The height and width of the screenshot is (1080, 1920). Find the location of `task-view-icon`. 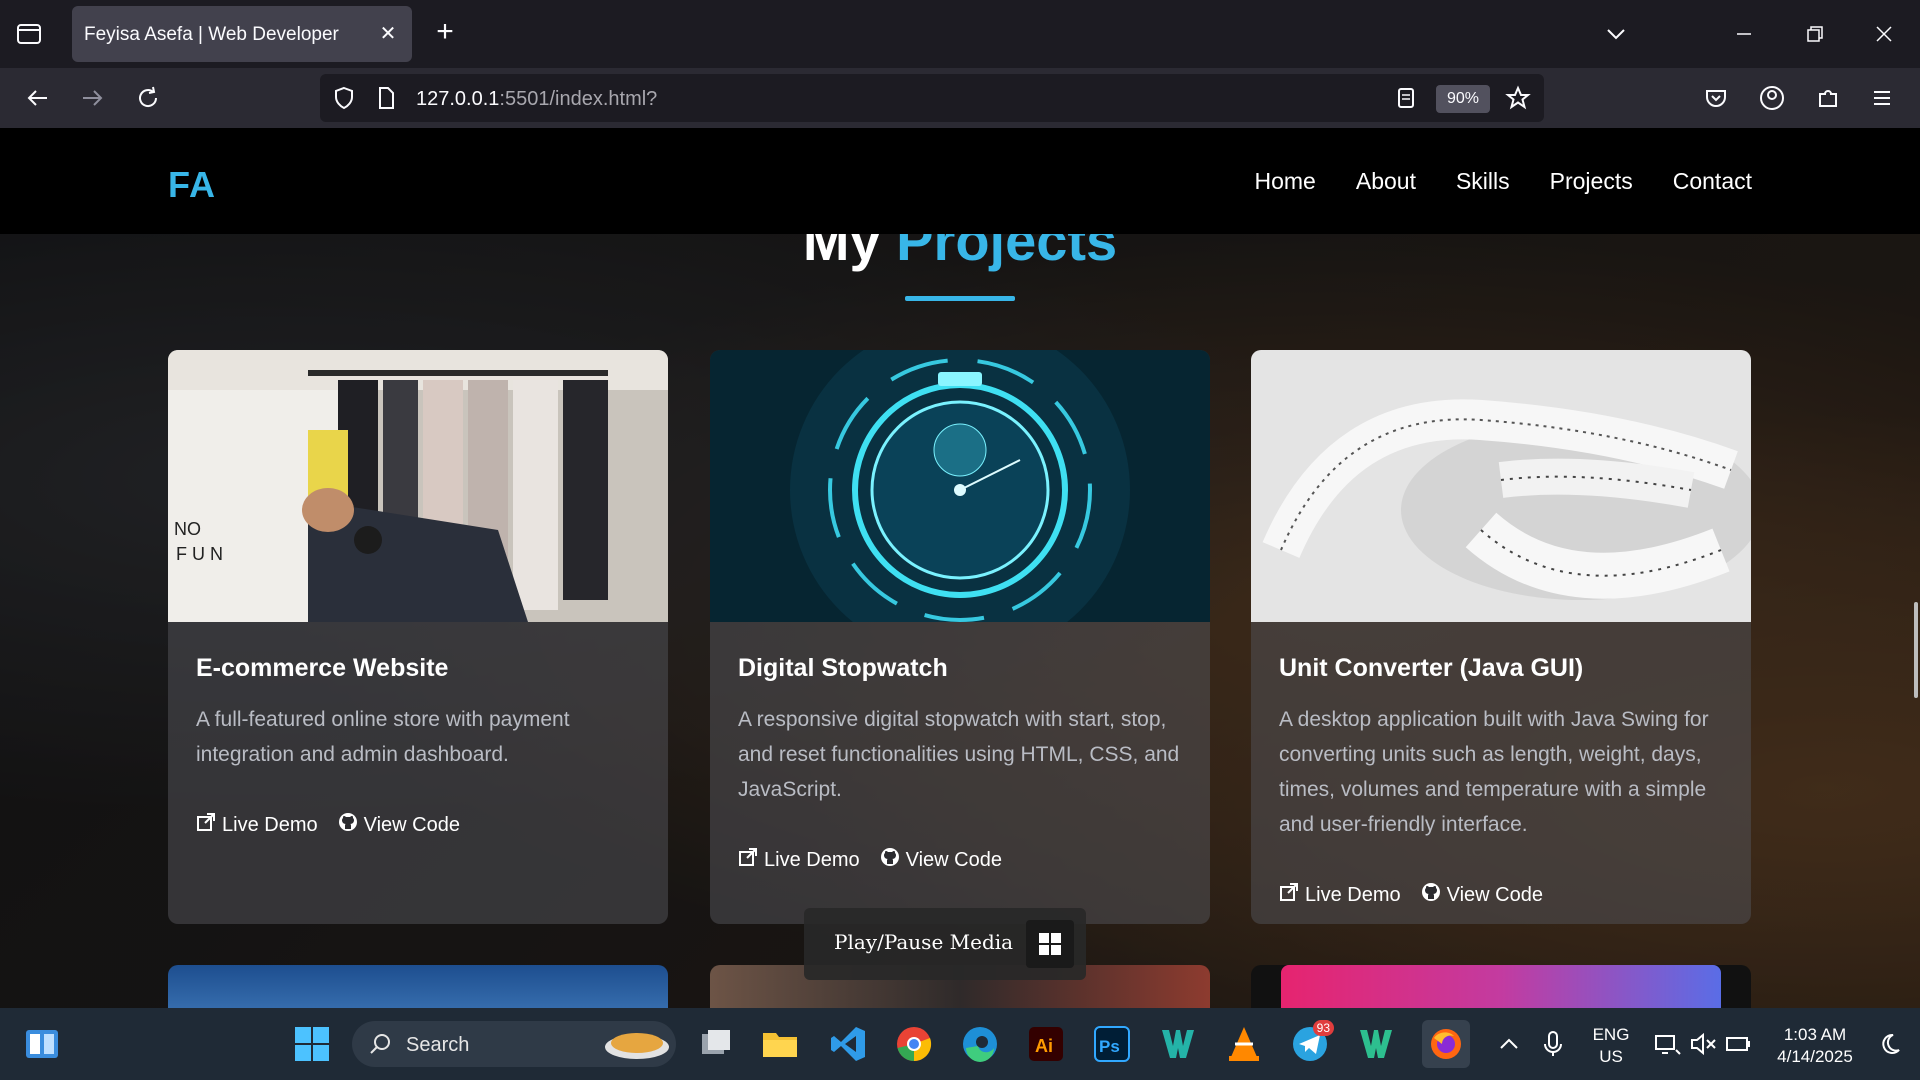

task-view-icon is located at coordinates (716, 1044).